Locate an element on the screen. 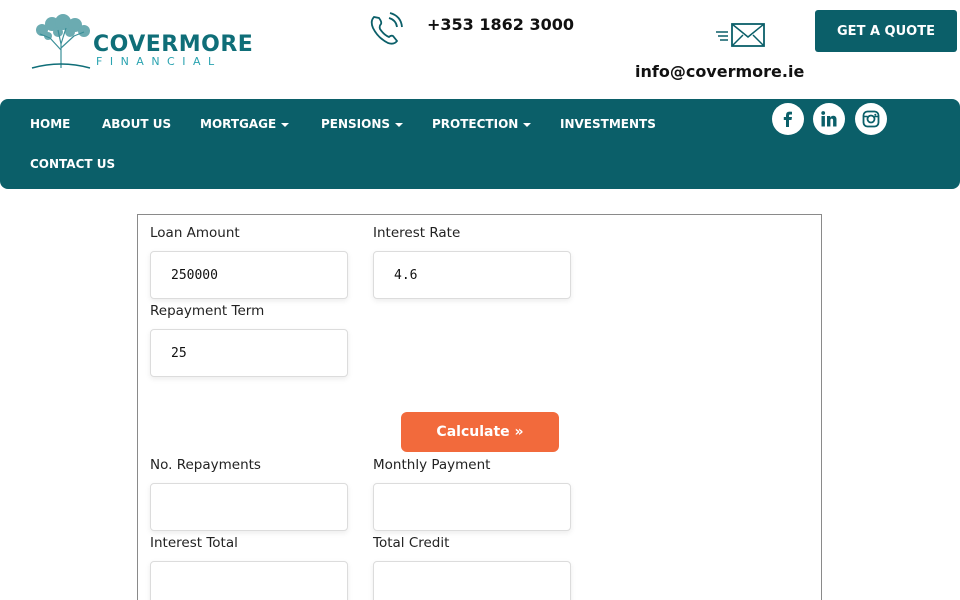  nav-item-label: HOME is located at coordinates (50, 124).